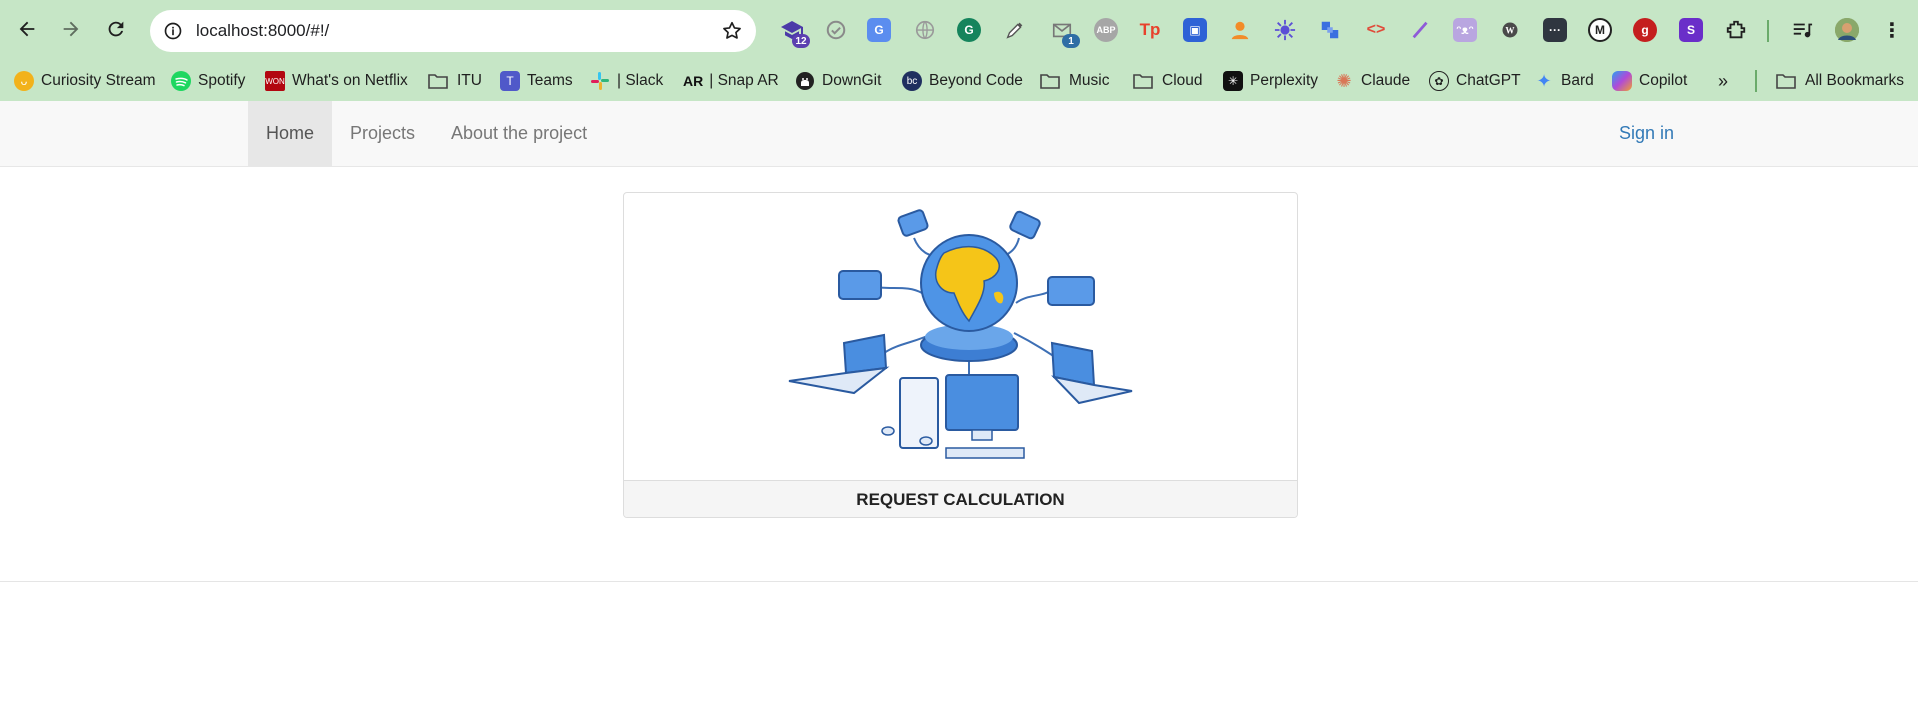 The image size is (1918, 713). I want to click on tp-icon: Tp, so click(1150, 30).